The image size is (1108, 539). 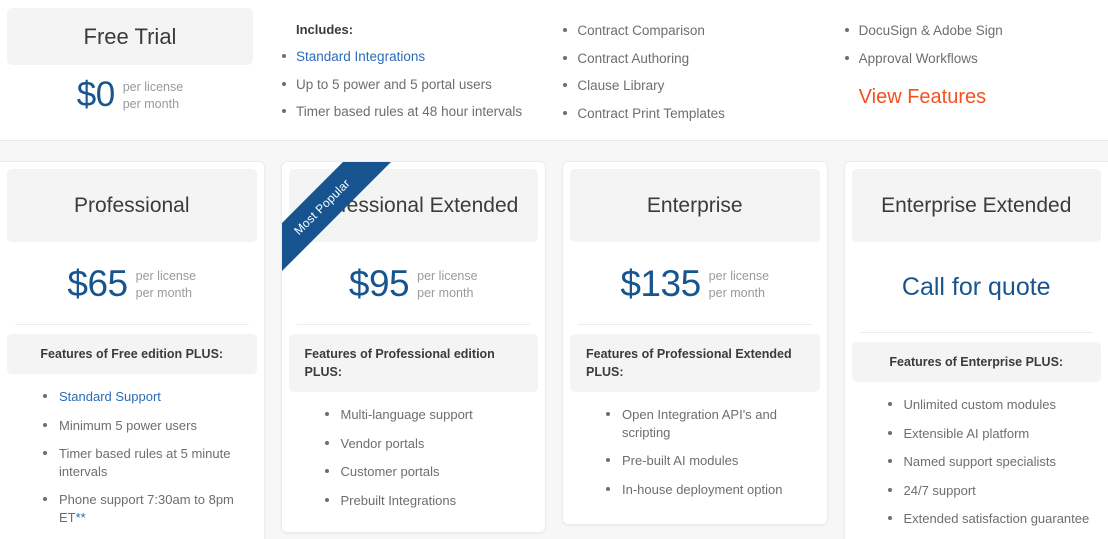 What do you see at coordinates (145, 508) in the screenshot?
I see `feature-item: Phone support 7:30am to 8pm ET**` at bounding box center [145, 508].